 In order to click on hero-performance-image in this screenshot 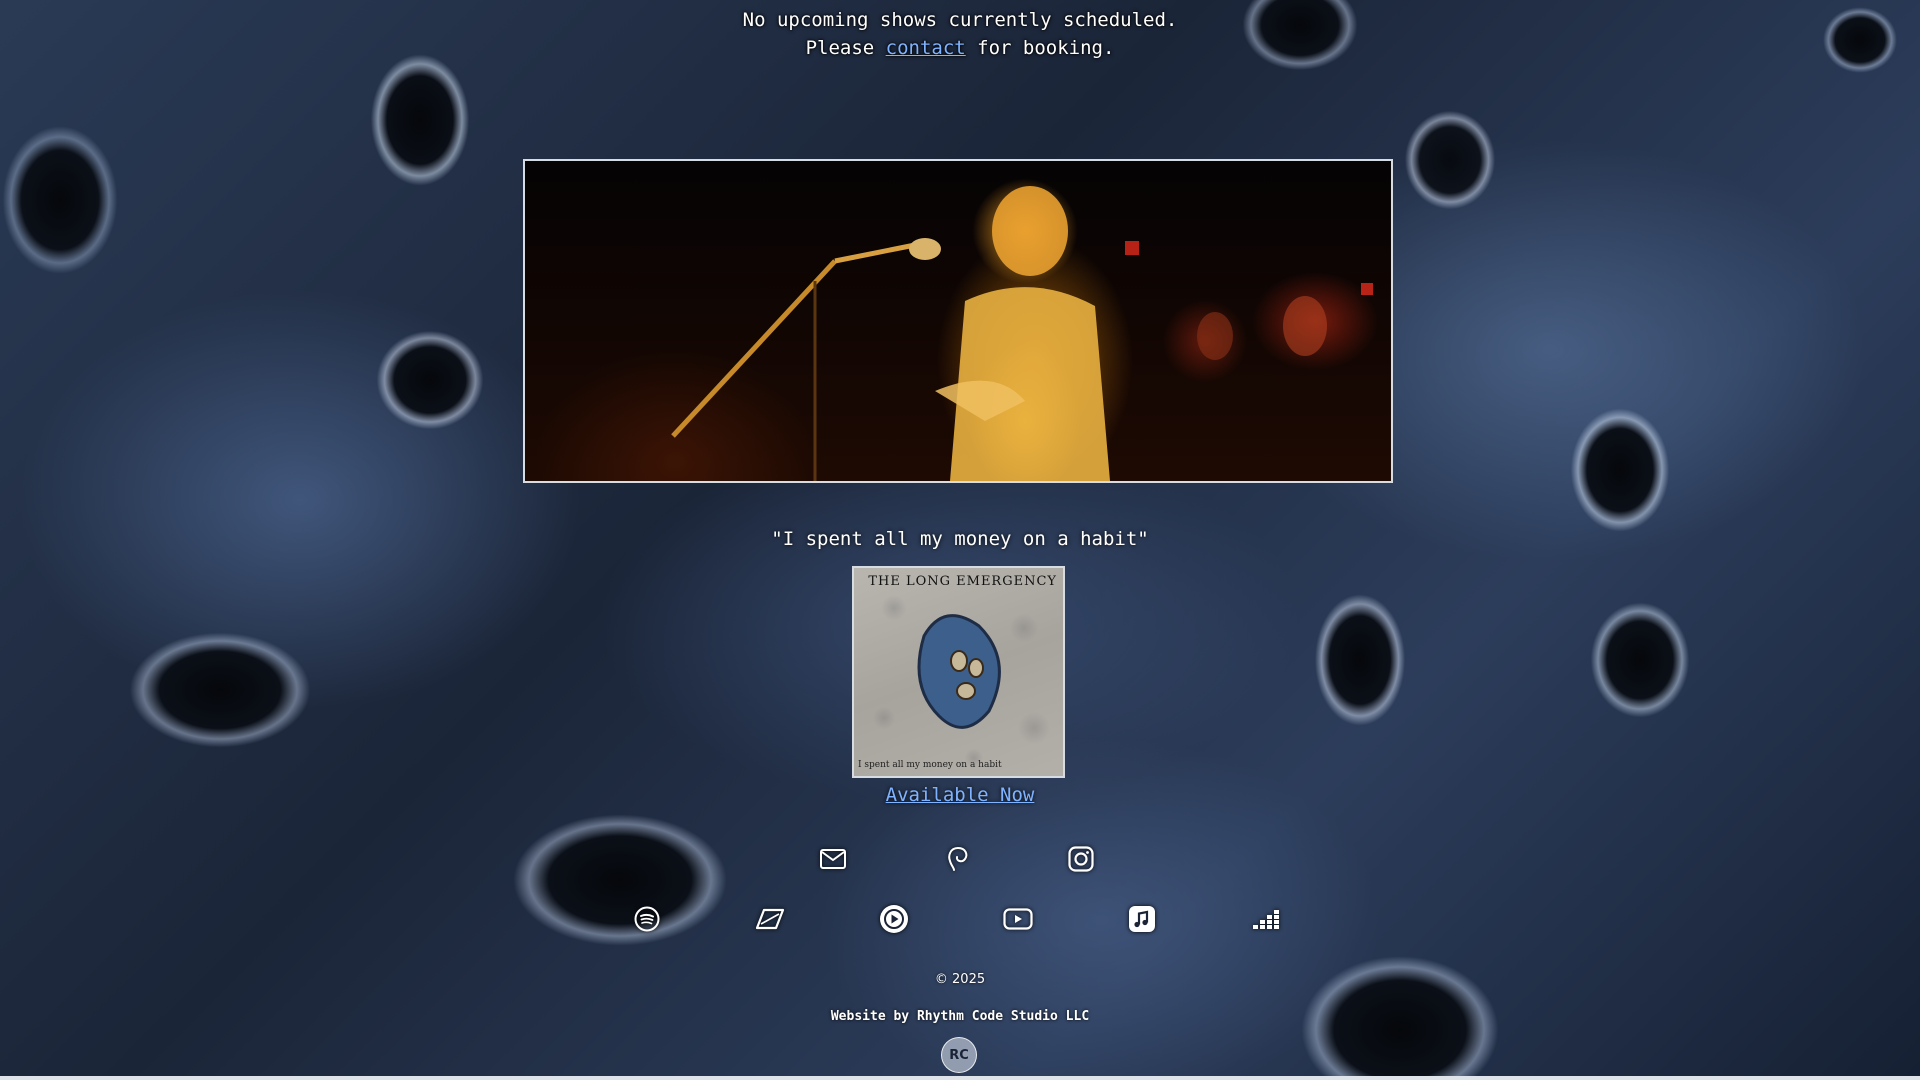, I will do `click(958, 321)`.